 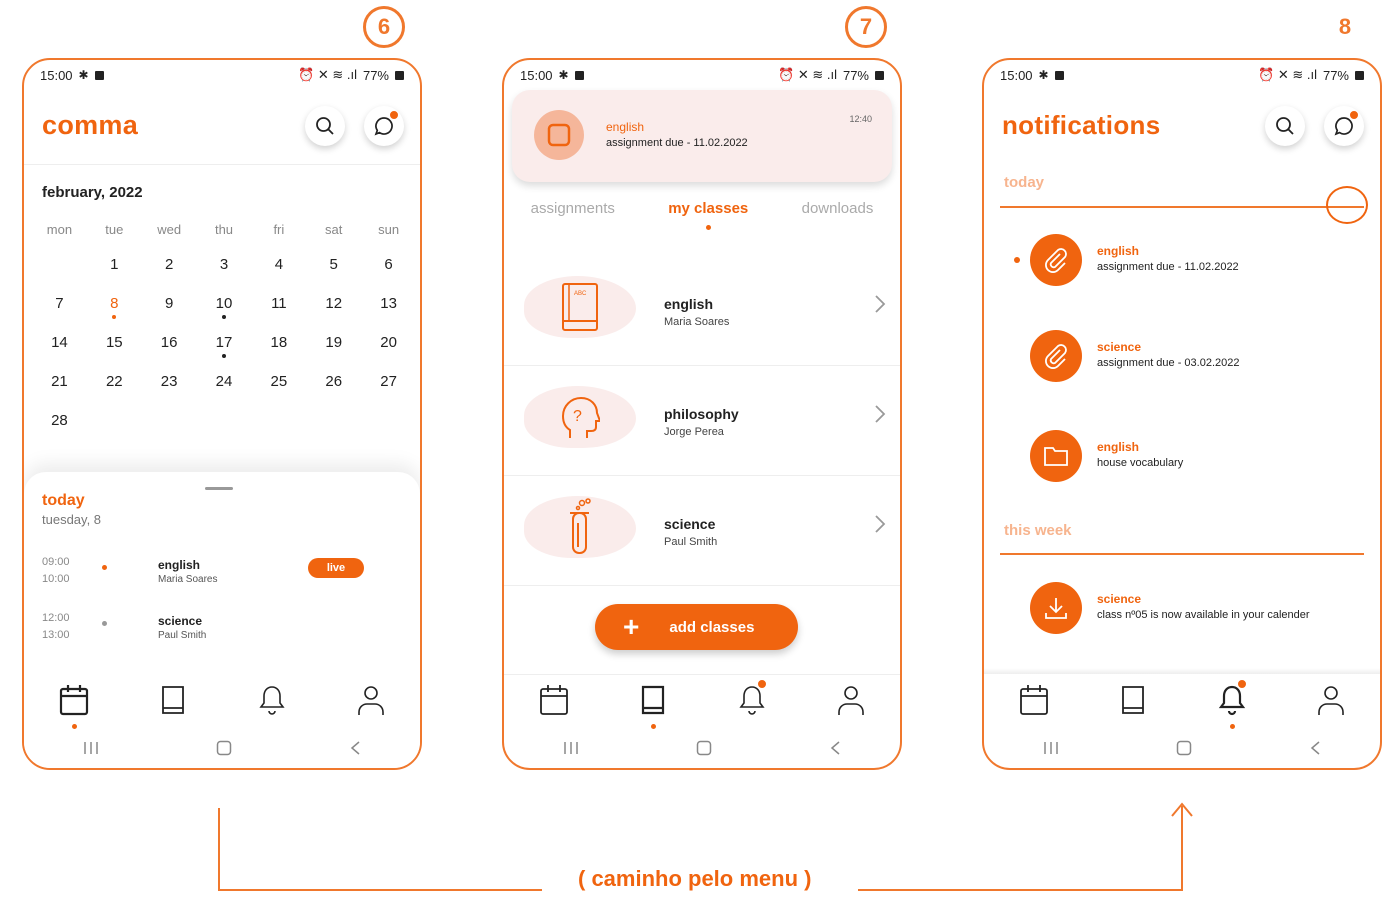 I want to click on event-item: 09:00 10:00 english Maria Soares live, so click(x=222, y=574).